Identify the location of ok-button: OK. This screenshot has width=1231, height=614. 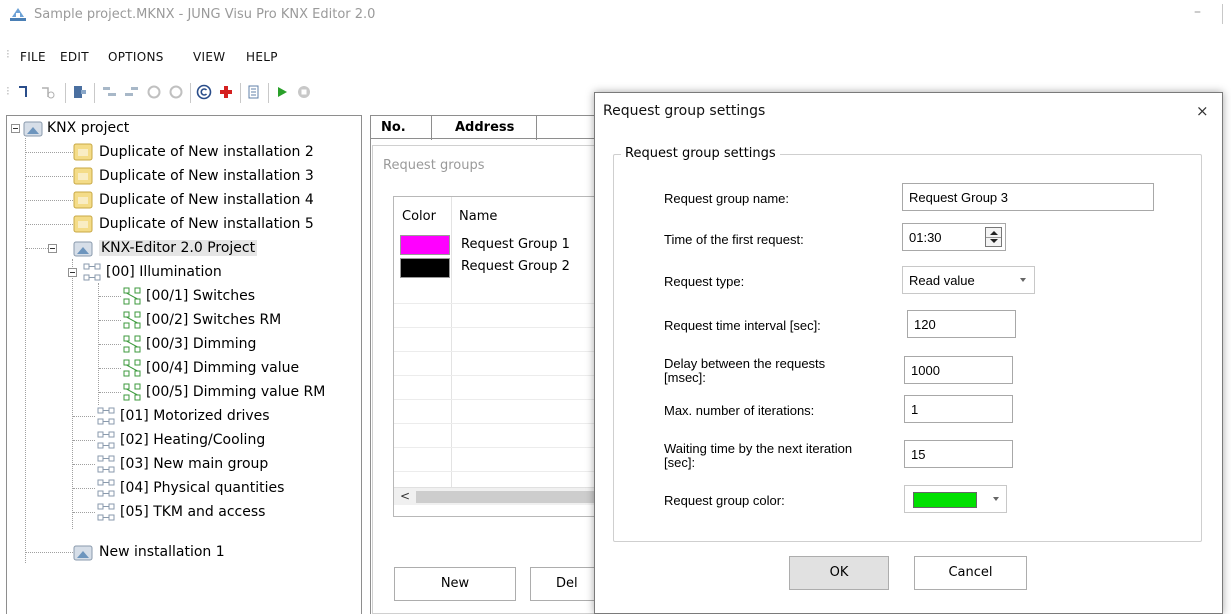
(839, 573).